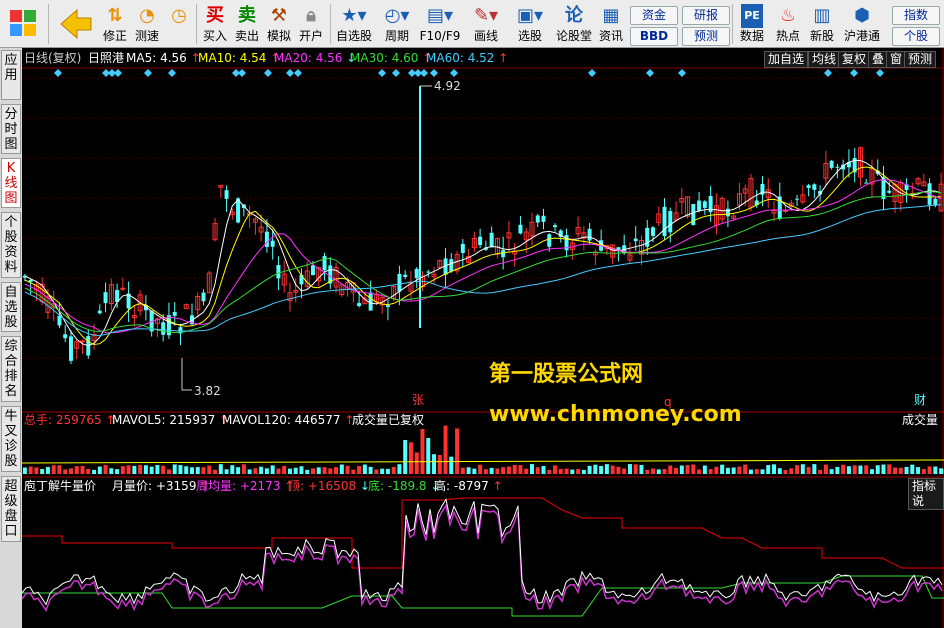  I want to click on zijin-button: 资金, so click(654, 15).